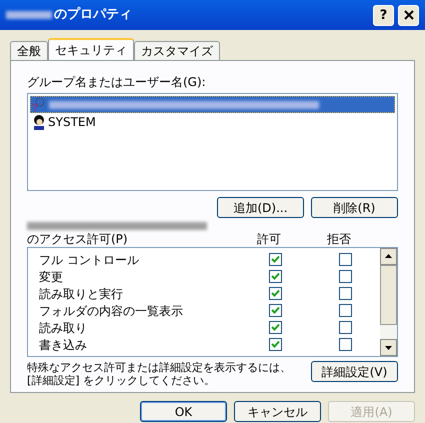  I want to click on dialog-button: キャンセル, so click(277, 411).